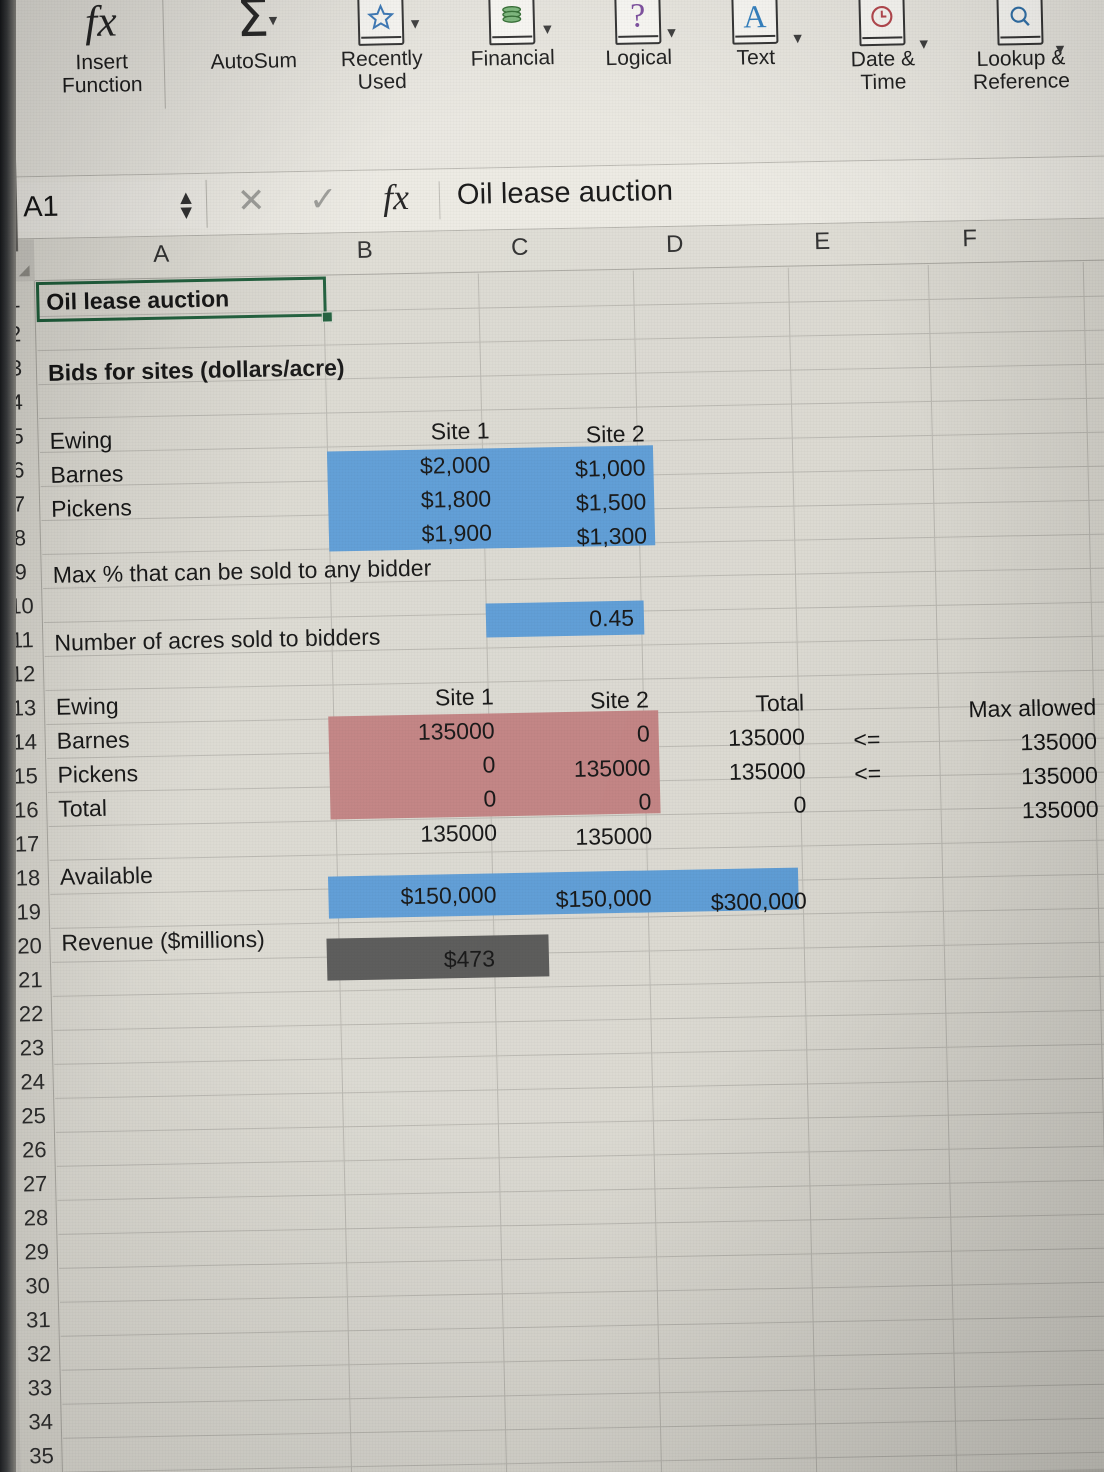 The image size is (1104, 1472). What do you see at coordinates (420, 959) in the screenshot?
I see `cell-b21-revenue-value: $473` at bounding box center [420, 959].